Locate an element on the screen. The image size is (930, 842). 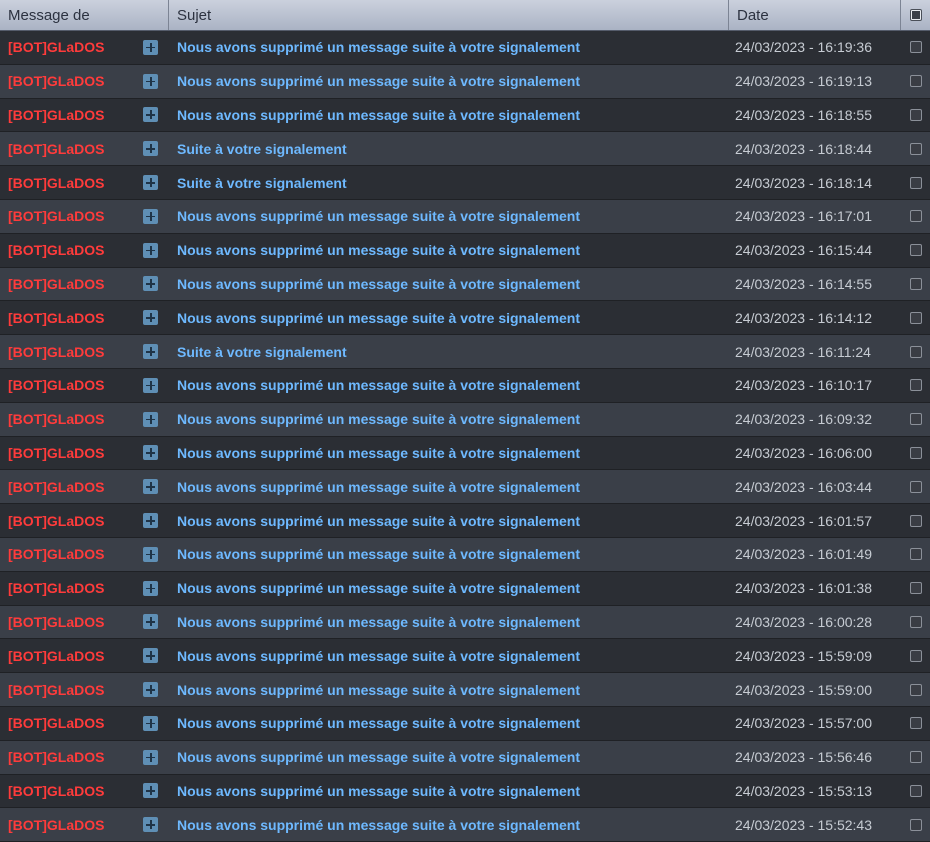
column-header-from: Message de is located at coordinates (84, 15).